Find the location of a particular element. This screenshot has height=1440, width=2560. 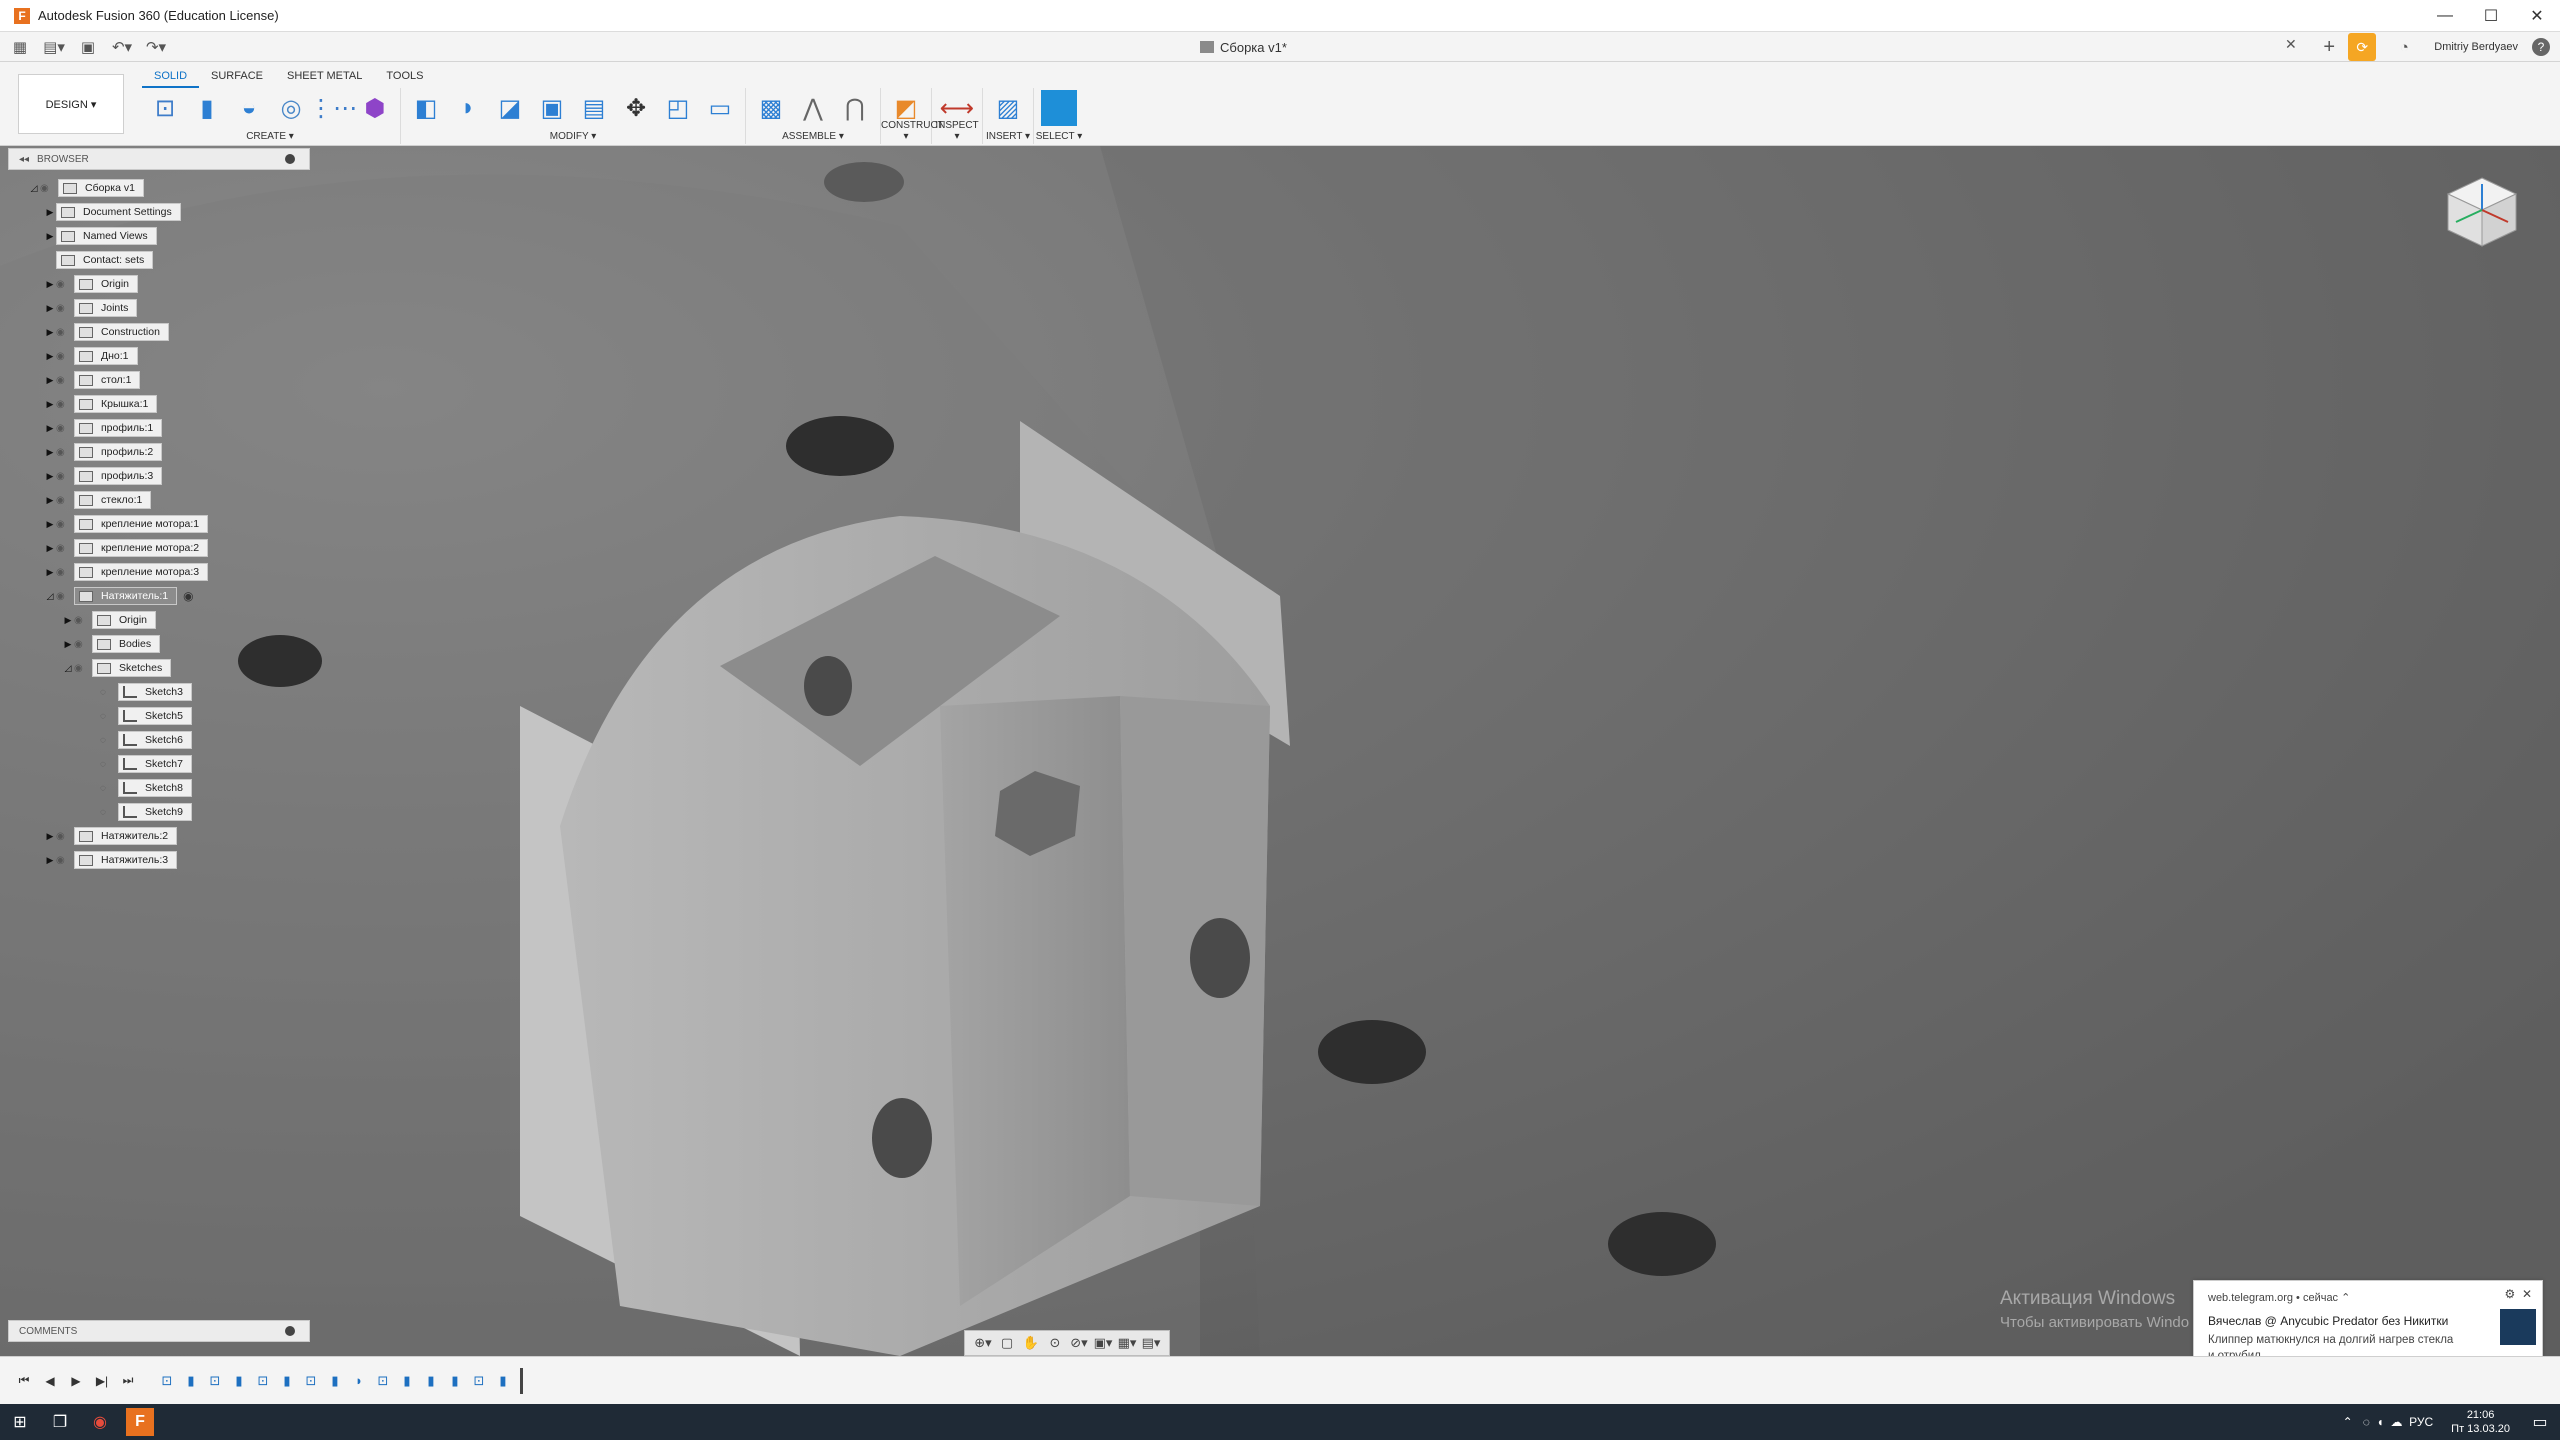

fit-icon: ⊘▾ is located at coordinates (1079, 1343).